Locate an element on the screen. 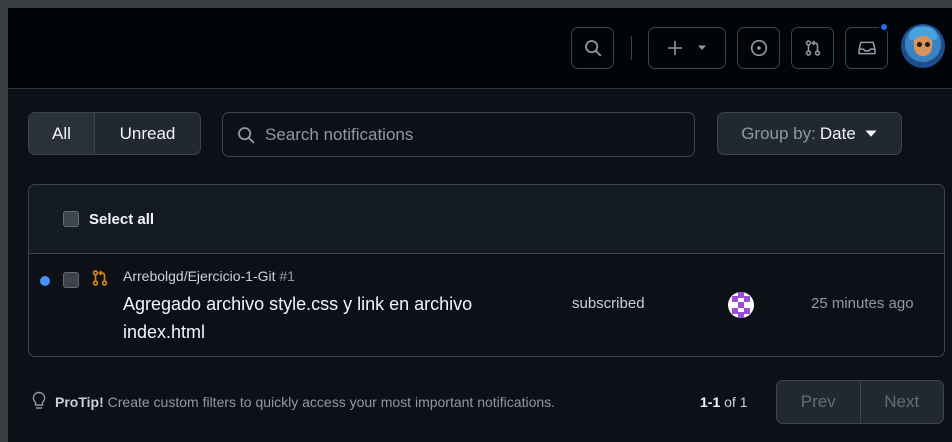 The height and width of the screenshot is (442, 952). pull-requests-button is located at coordinates (812, 48).